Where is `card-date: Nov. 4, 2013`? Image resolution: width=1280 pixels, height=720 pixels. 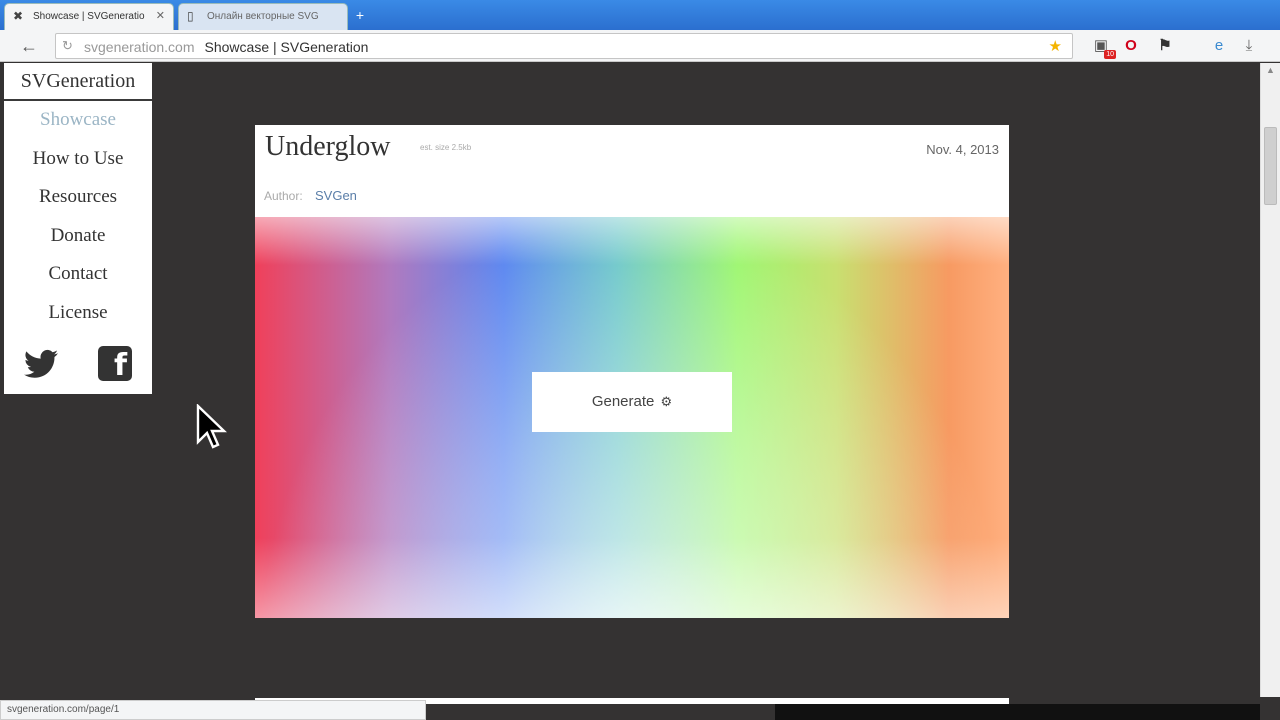 card-date: Nov. 4, 2013 is located at coordinates (962, 149).